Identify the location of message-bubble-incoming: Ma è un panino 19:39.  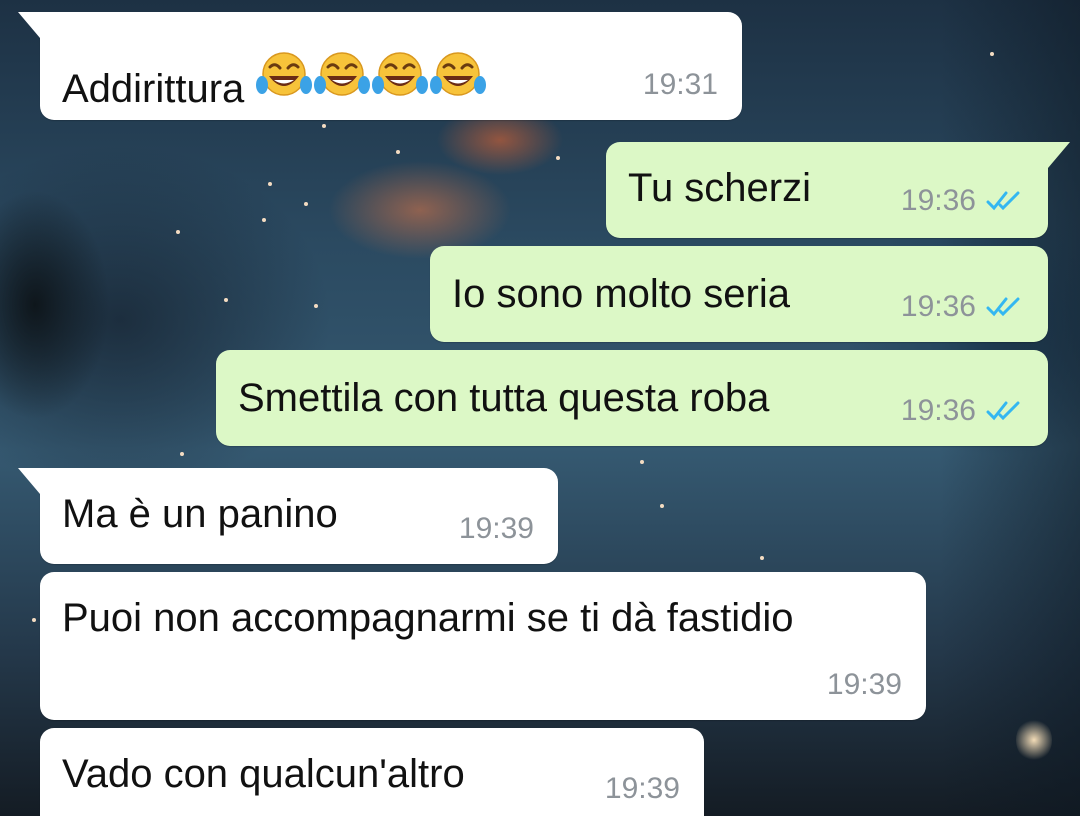
(288, 516).